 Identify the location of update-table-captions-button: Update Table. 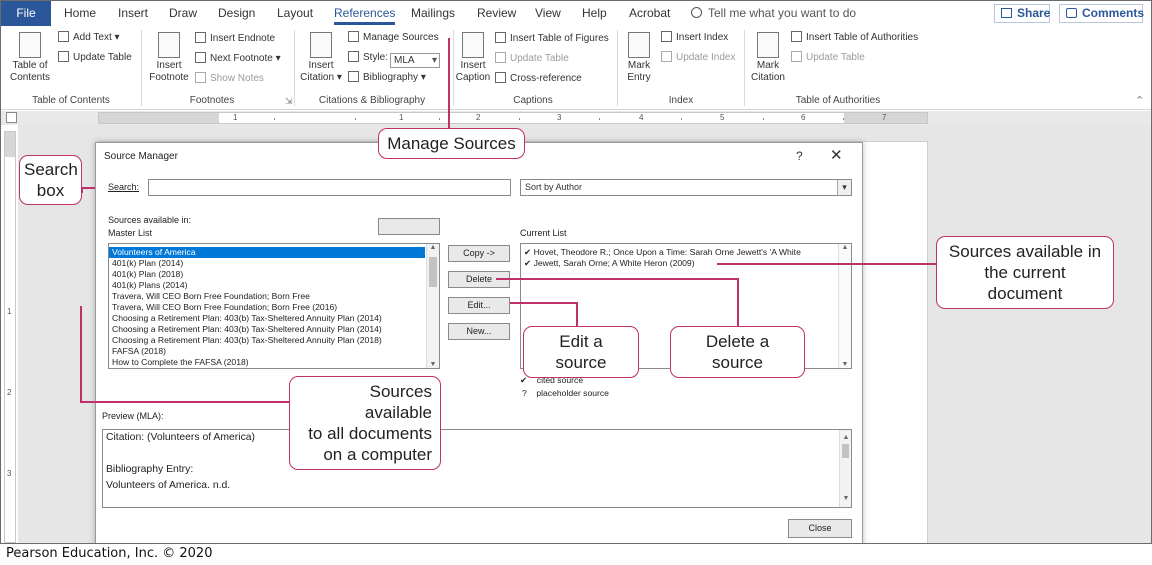
(532, 59).